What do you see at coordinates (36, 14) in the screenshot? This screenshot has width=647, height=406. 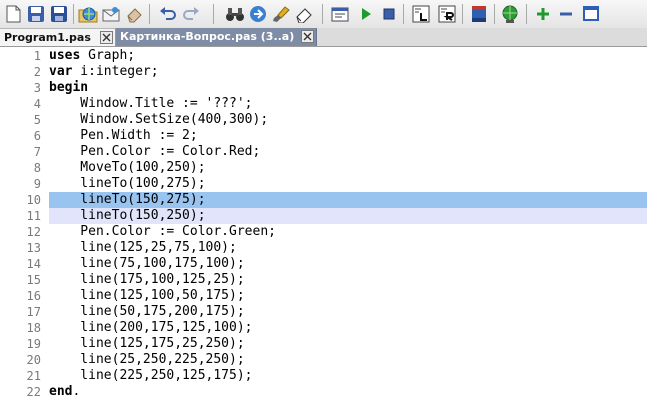 I see `save-button` at bounding box center [36, 14].